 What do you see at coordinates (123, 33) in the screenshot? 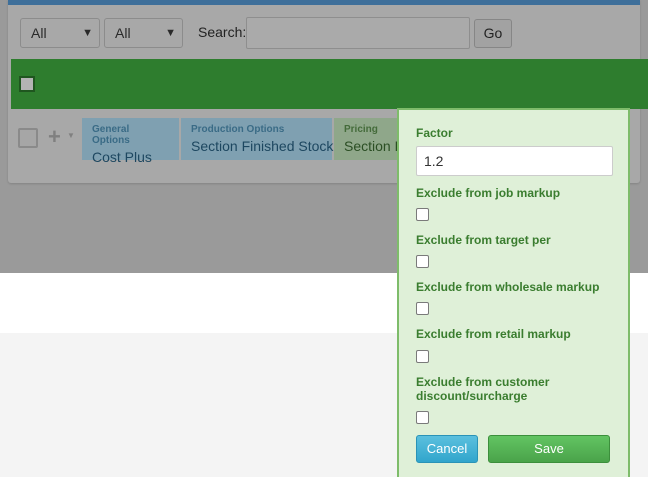
I see `filter-select-2-value: All` at bounding box center [123, 33].